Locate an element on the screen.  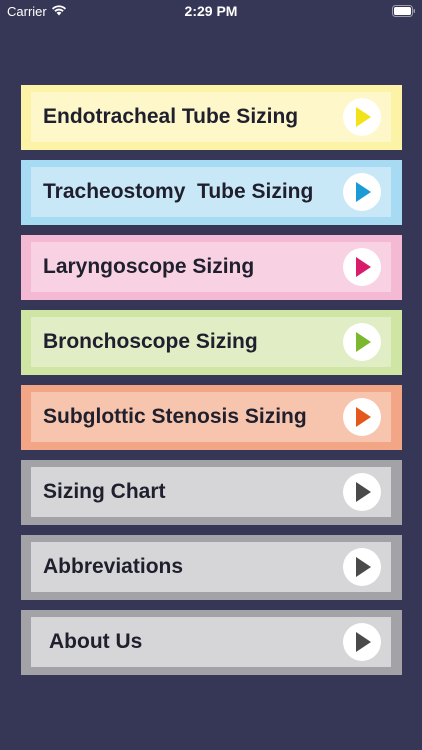
menu-item-about-us: About Us is located at coordinates (211, 642).